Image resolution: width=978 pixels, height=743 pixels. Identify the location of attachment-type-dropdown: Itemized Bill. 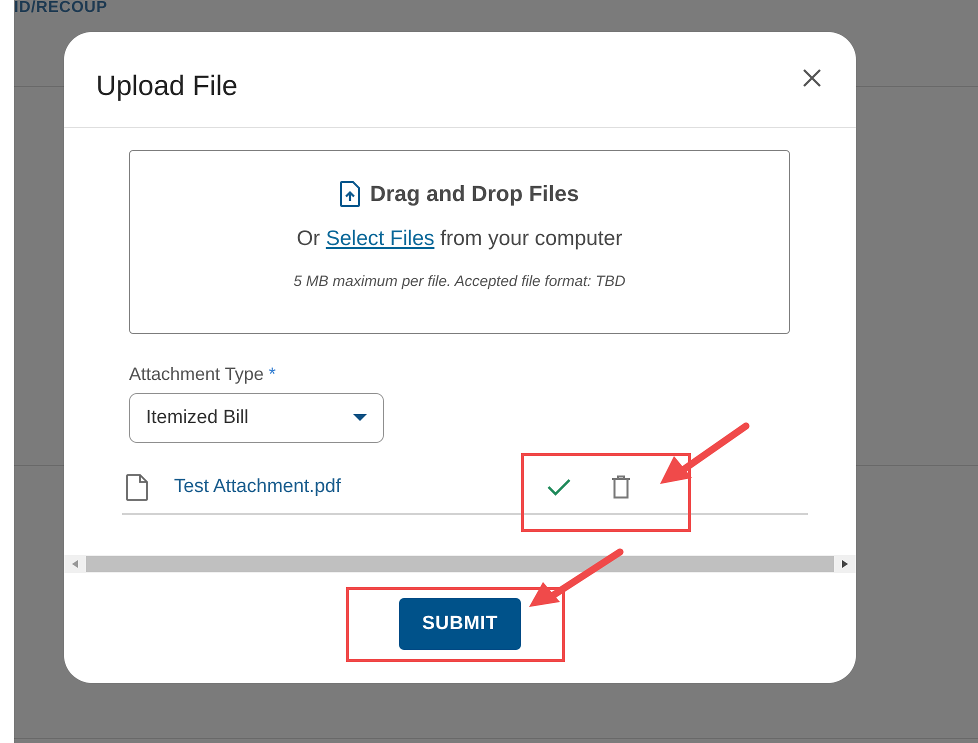
(256, 418).